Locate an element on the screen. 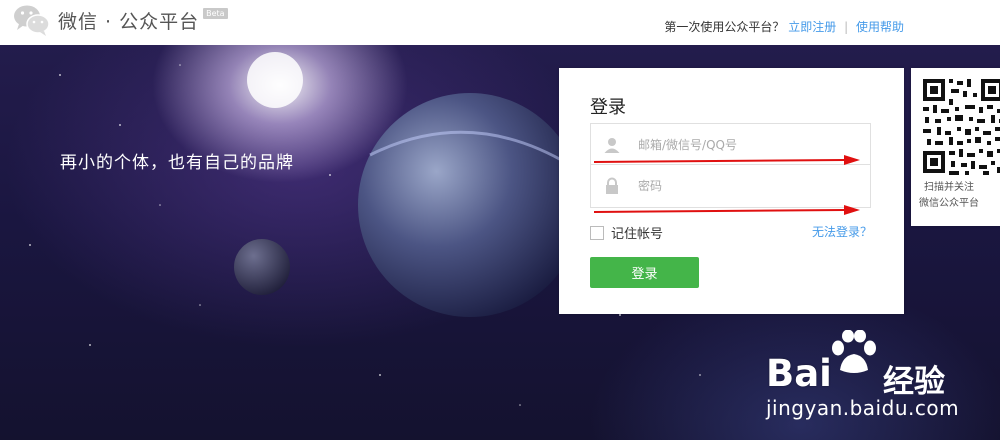 This screenshot has height=440, width=1000. watermark-brand: Bai is located at coordinates (799, 373).